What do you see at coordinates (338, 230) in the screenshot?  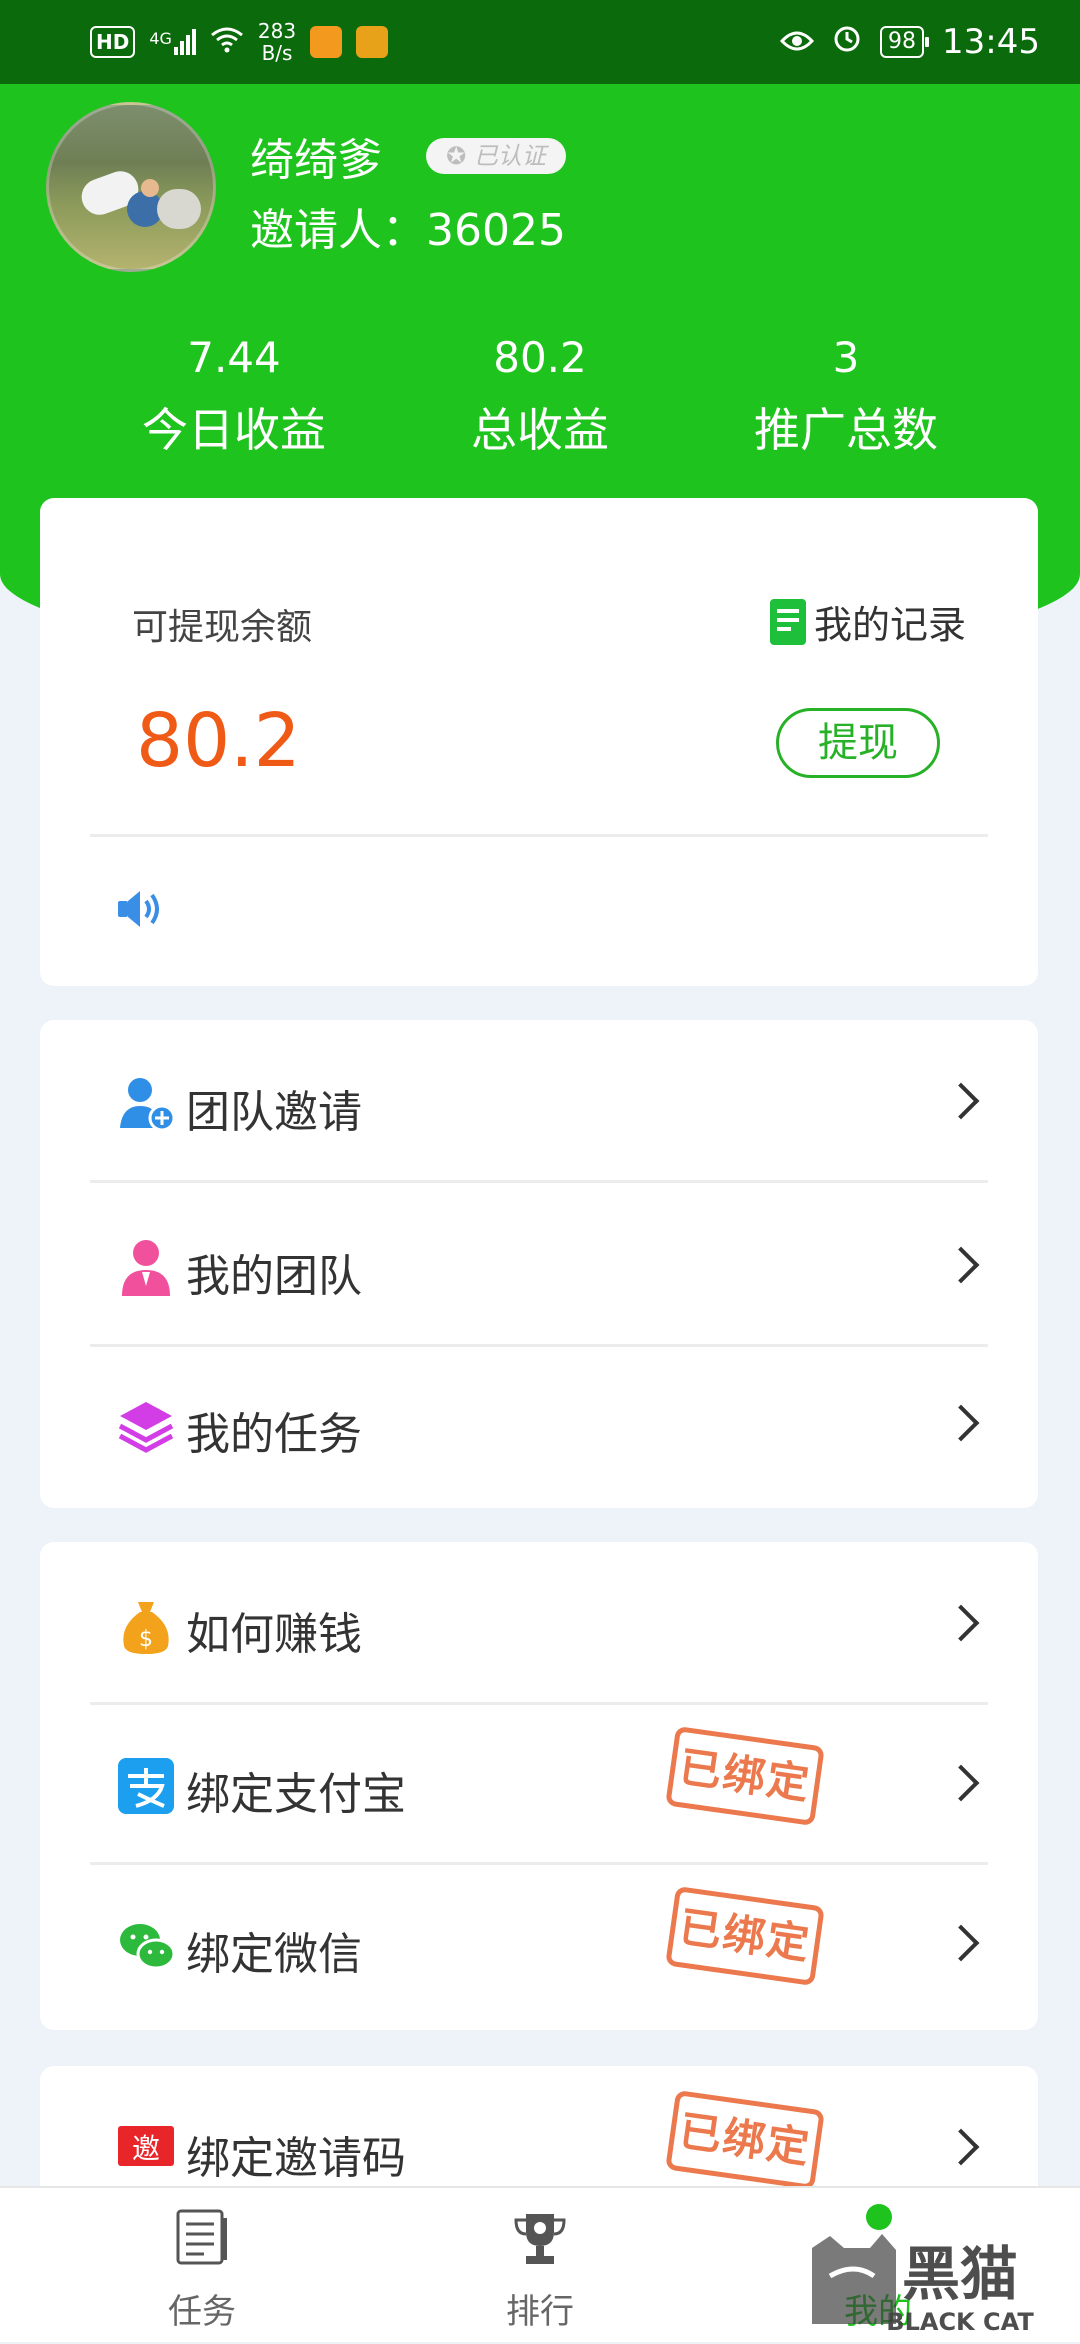 I see `inviter-label: 邀请人：` at bounding box center [338, 230].